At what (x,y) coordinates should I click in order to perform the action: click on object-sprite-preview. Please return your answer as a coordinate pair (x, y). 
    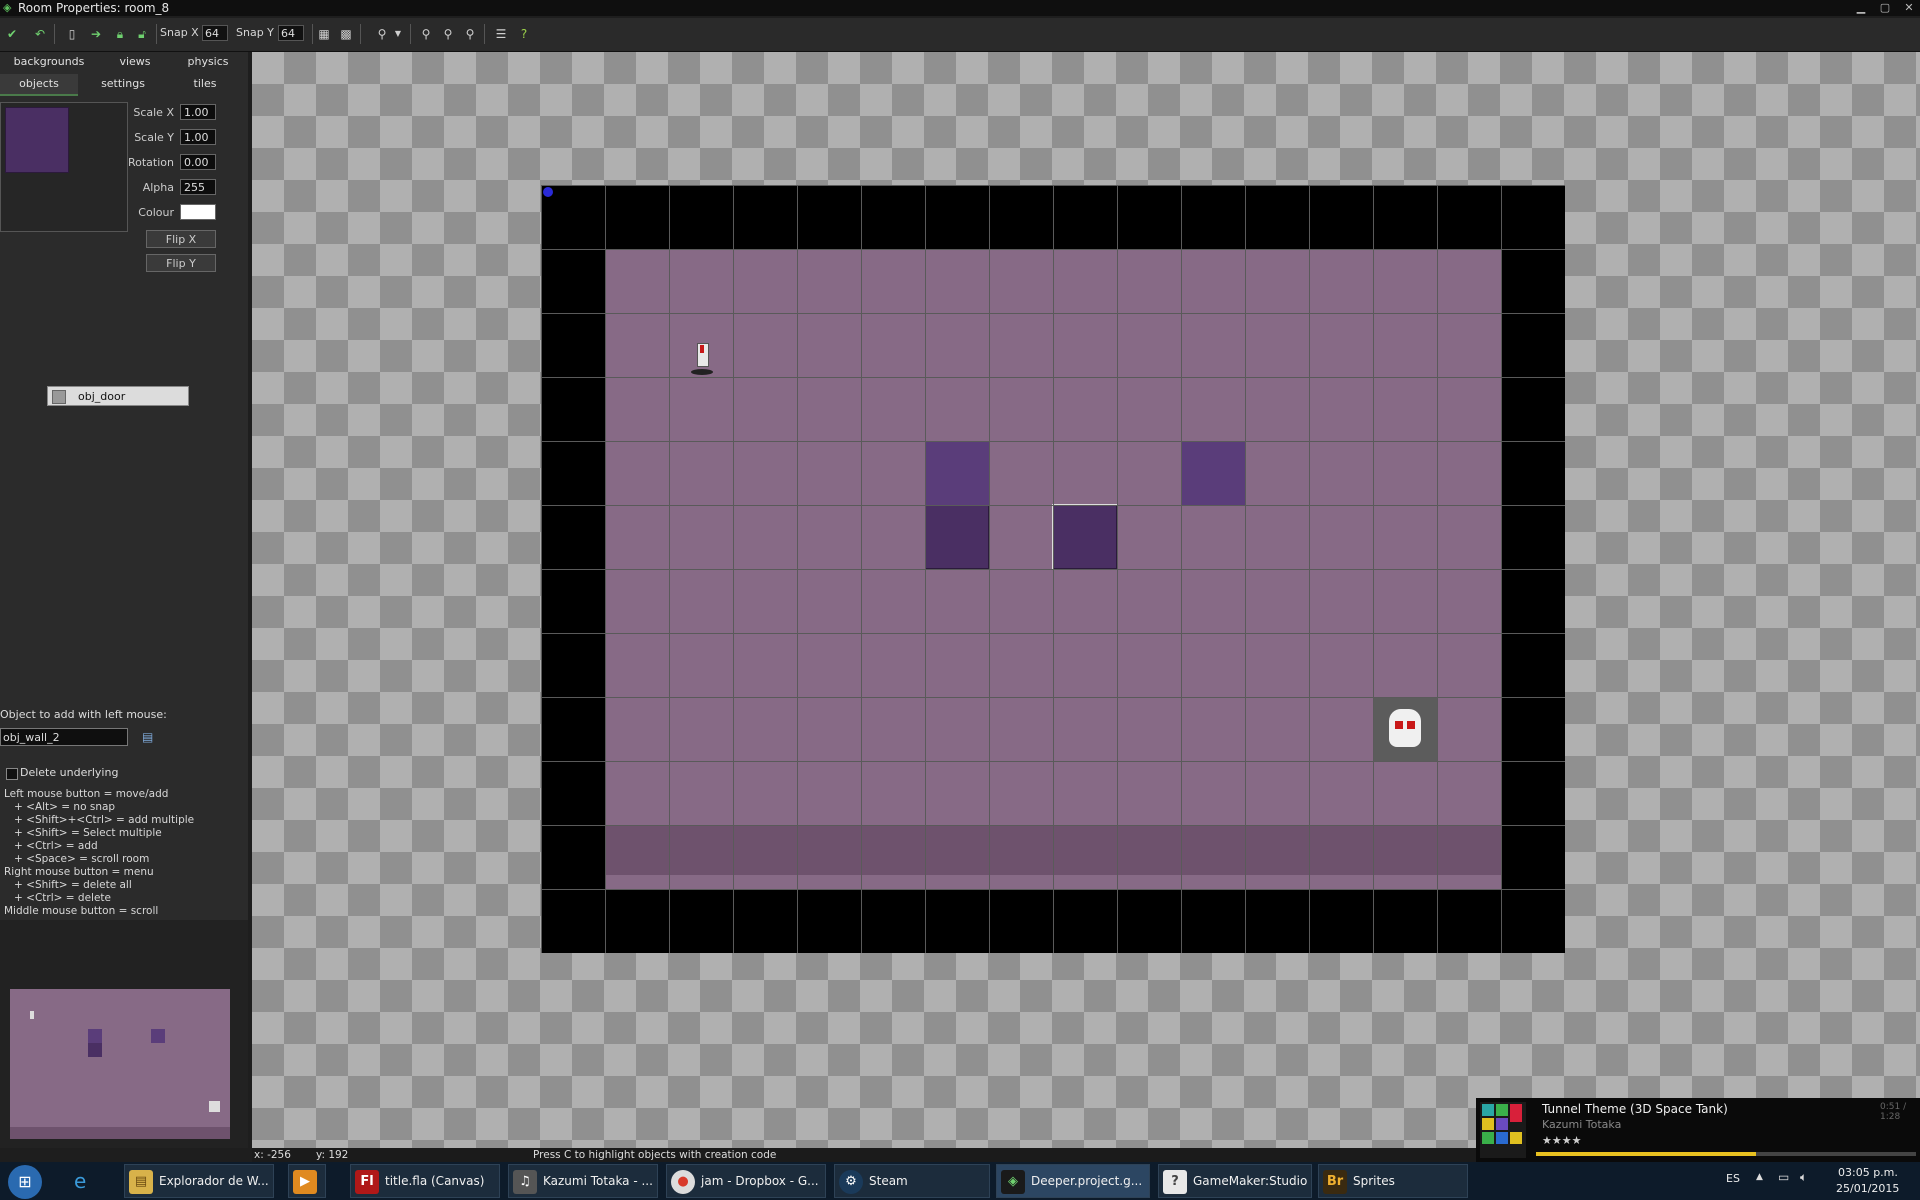
    Looking at the image, I should click on (64, 167).